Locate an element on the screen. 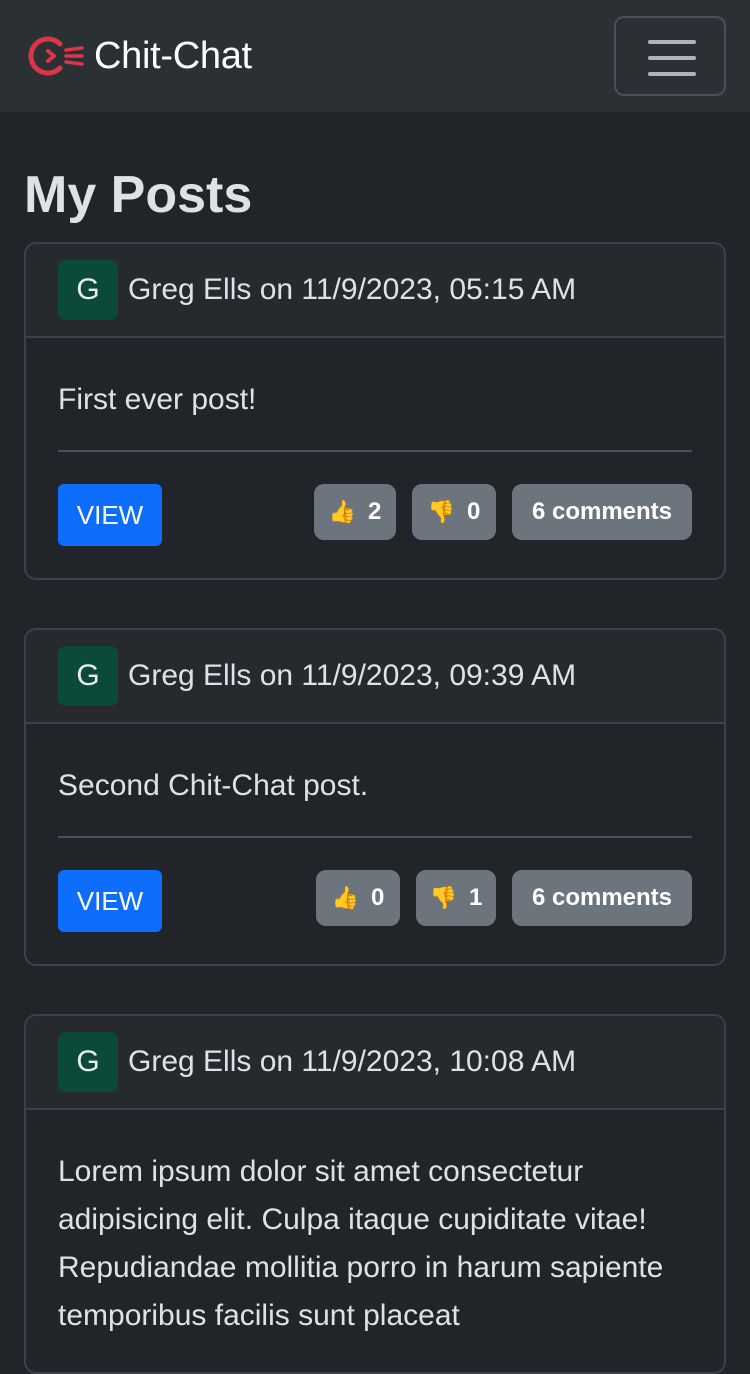 The width and height of the screenshot is (750, 1374). brand-name: Chit-Chat is located at coordinates (173, 56).